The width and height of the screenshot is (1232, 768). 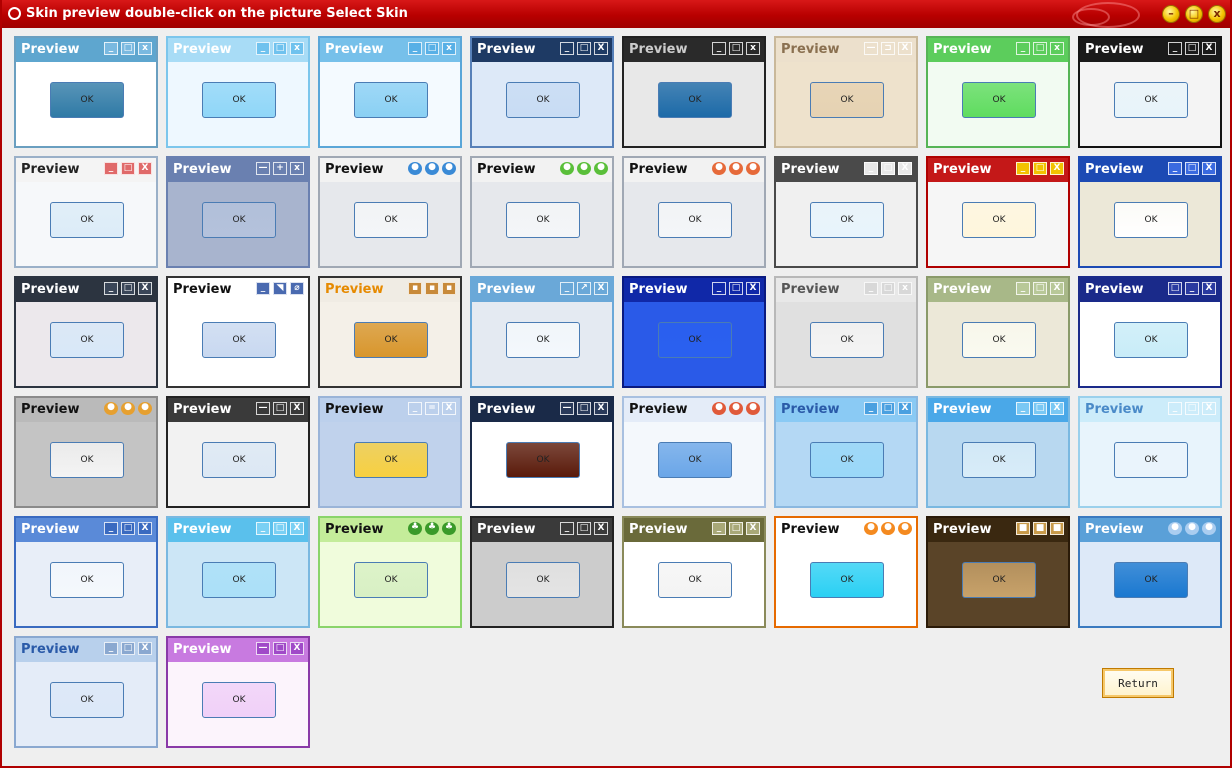 I want to click on skin-preview-tile: Preview ♣ ♣ ♣ OK, so click(x=390, y=572).